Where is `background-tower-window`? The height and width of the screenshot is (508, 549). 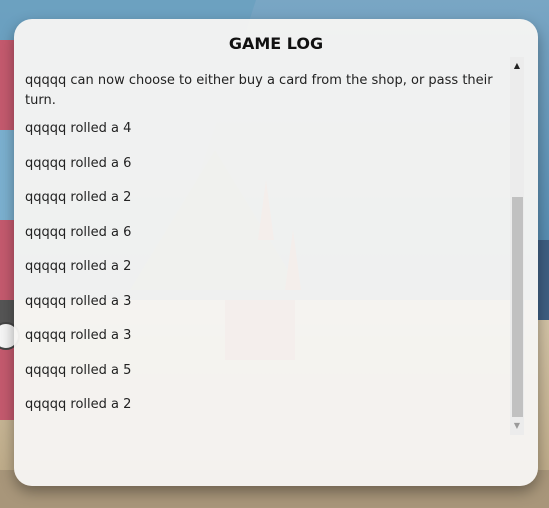 background-tower-window is located at coordinates (7, 175).